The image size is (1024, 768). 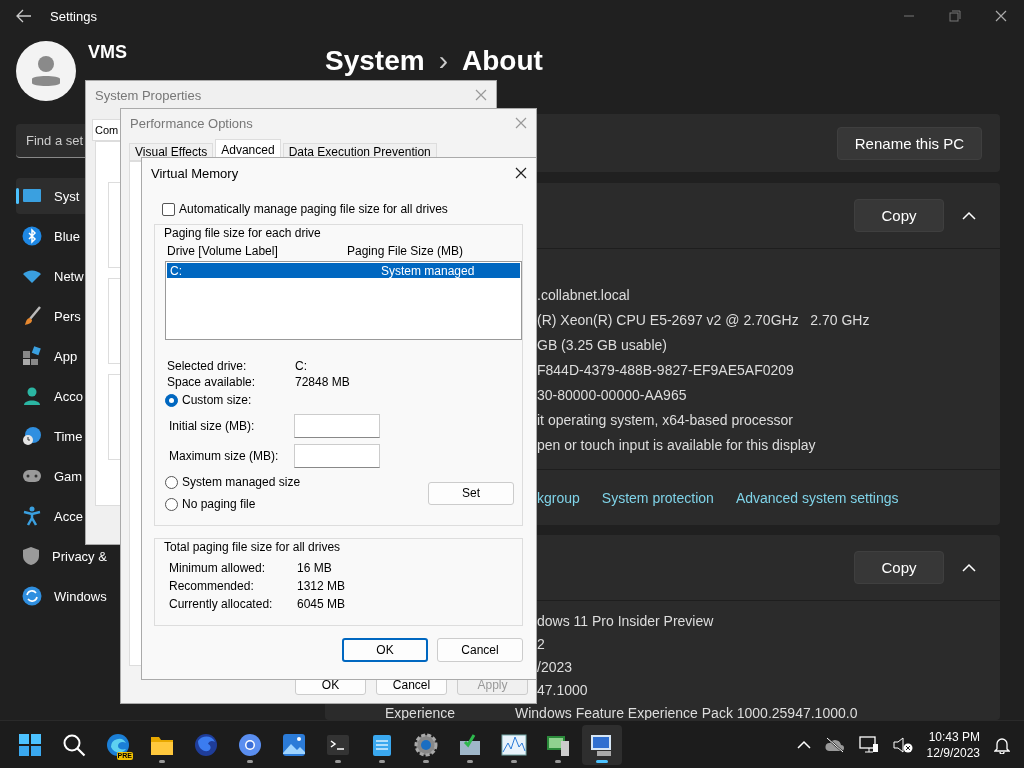 What do you see at coordinates (562, 690) in the screenshot?
I see `spec-value: 47.1000` at bounding box center [562, 690].